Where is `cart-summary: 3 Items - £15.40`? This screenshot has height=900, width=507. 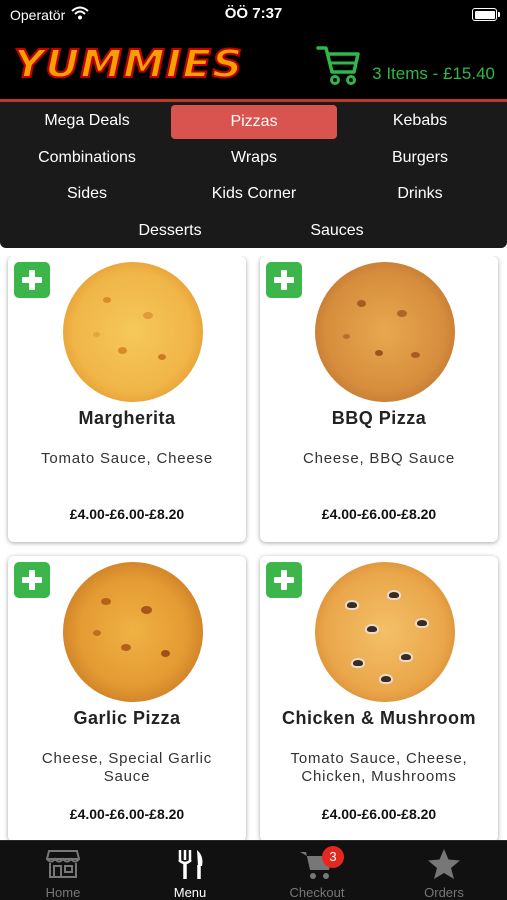 cart-summary: 3 Items - £15.40 is located at coordinates (433, 74).